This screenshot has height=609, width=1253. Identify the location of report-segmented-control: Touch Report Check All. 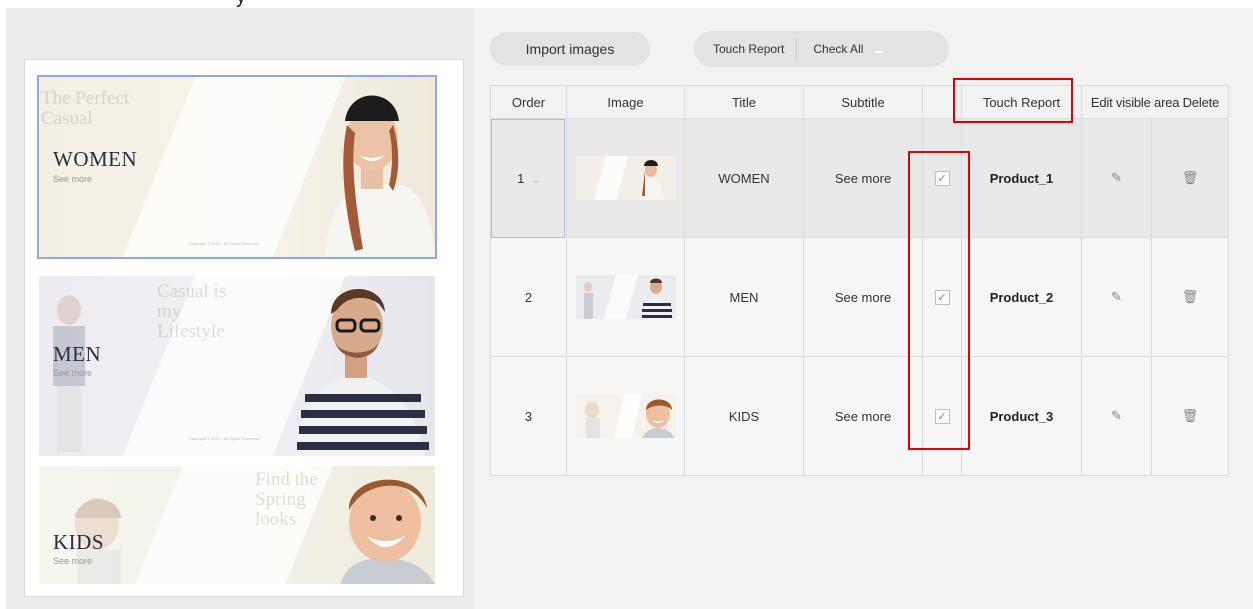
(821, 49).